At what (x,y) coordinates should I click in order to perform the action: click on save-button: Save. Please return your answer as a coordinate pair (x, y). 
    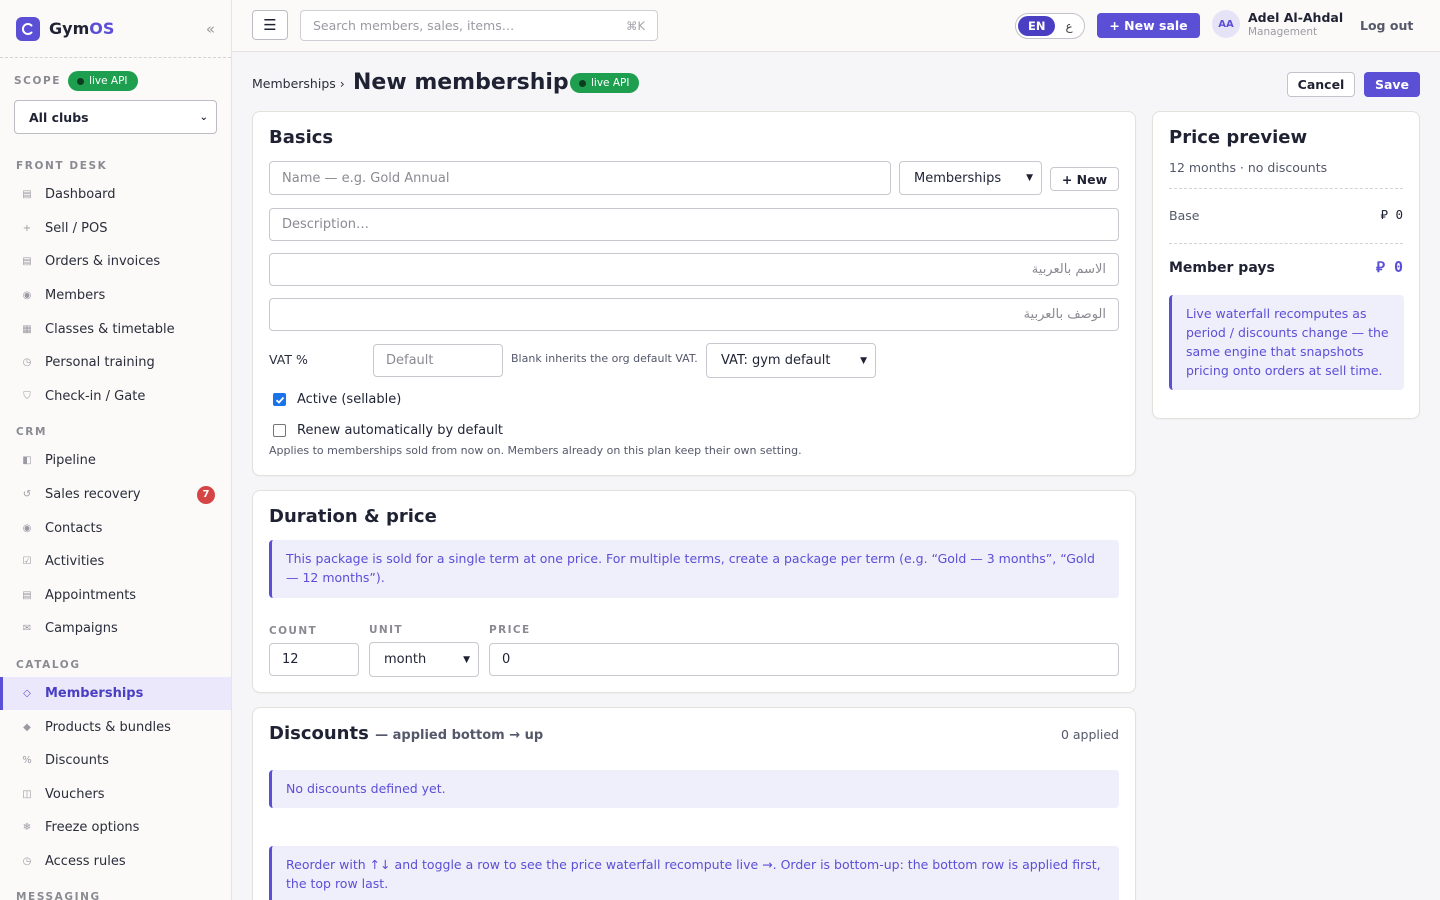
    Looking at the image, I should click on (1392, 84).